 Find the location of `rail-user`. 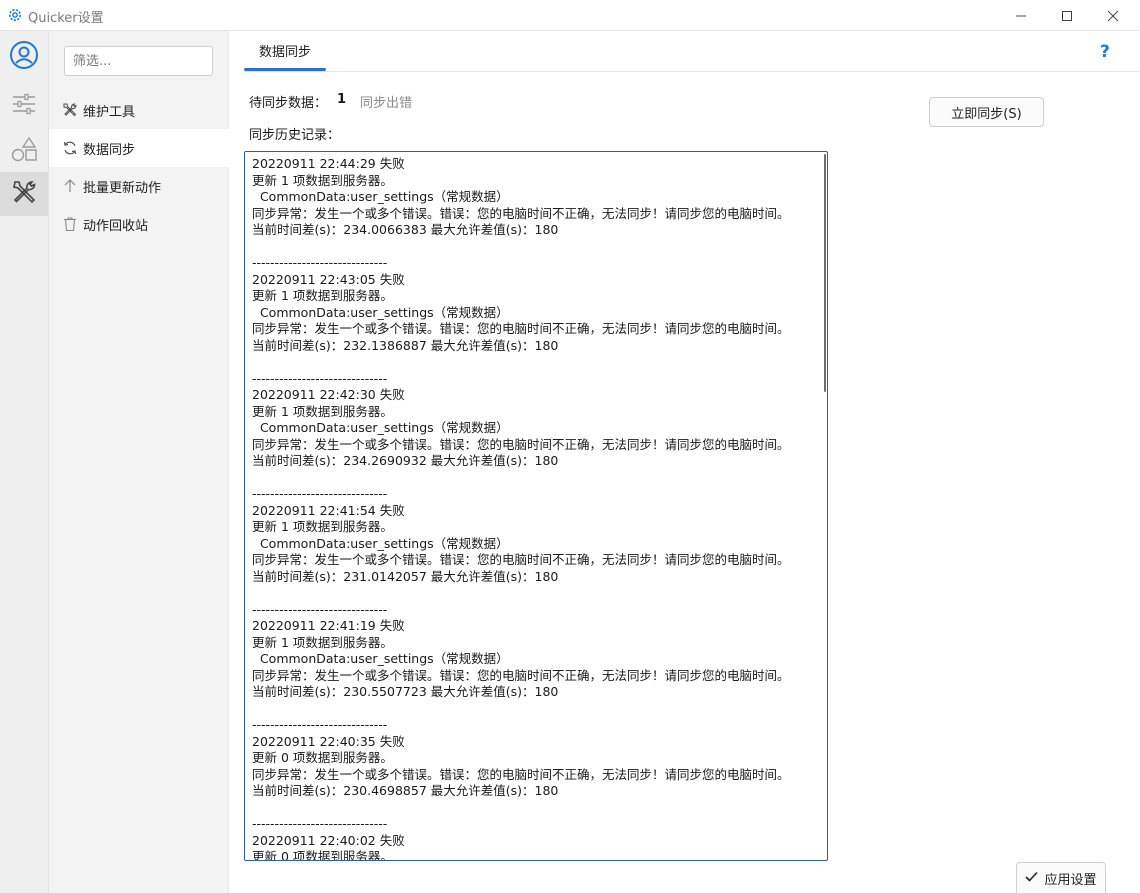

rail-user is located at coordinates (24, 57).